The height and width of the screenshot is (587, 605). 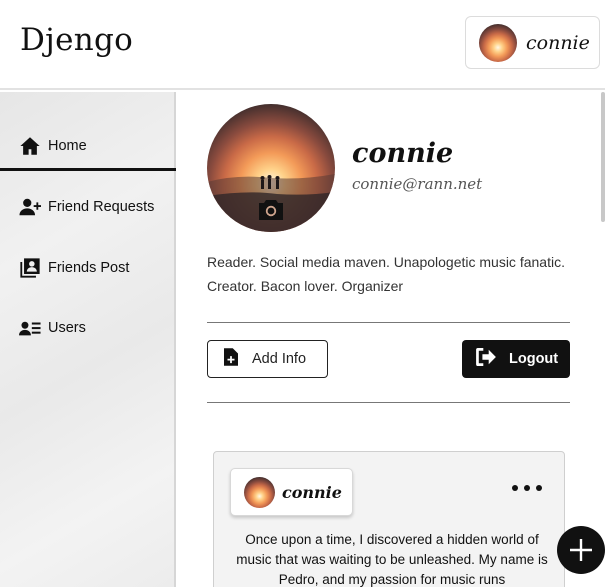 What do you see at coordinates (101, 207) in the screenshot?
I see `sidebar-item-label: Friend Requests` at bounding box center [101, 207].